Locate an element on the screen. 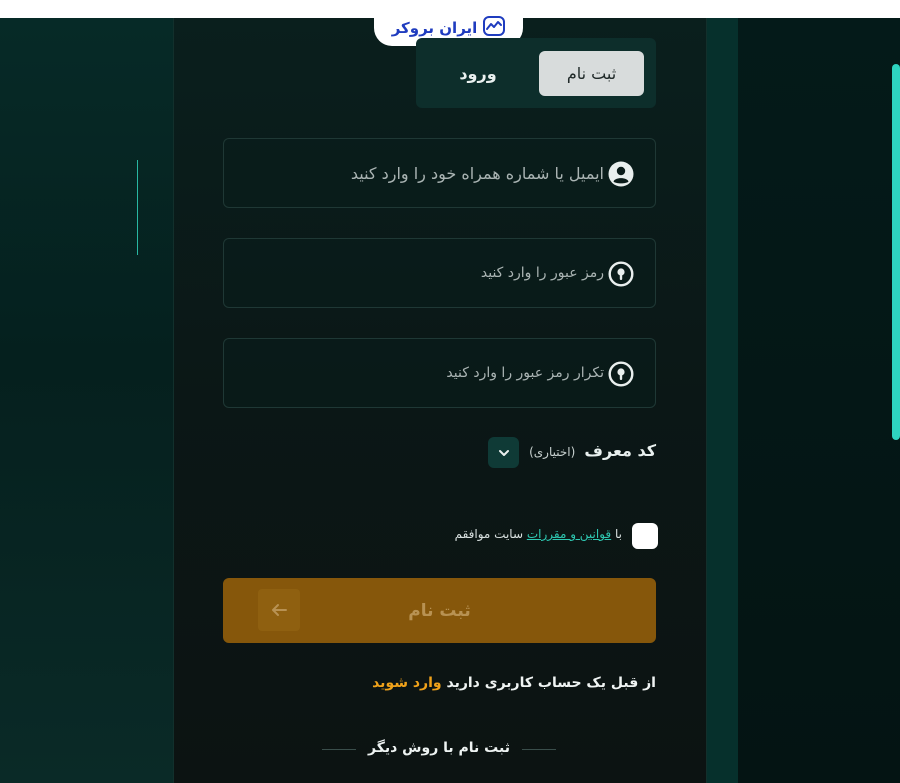 This screenshot has height=783, width=900. have-account-text: از قبل یک حساب کاربری دارید is located at coordinates (551, 683).